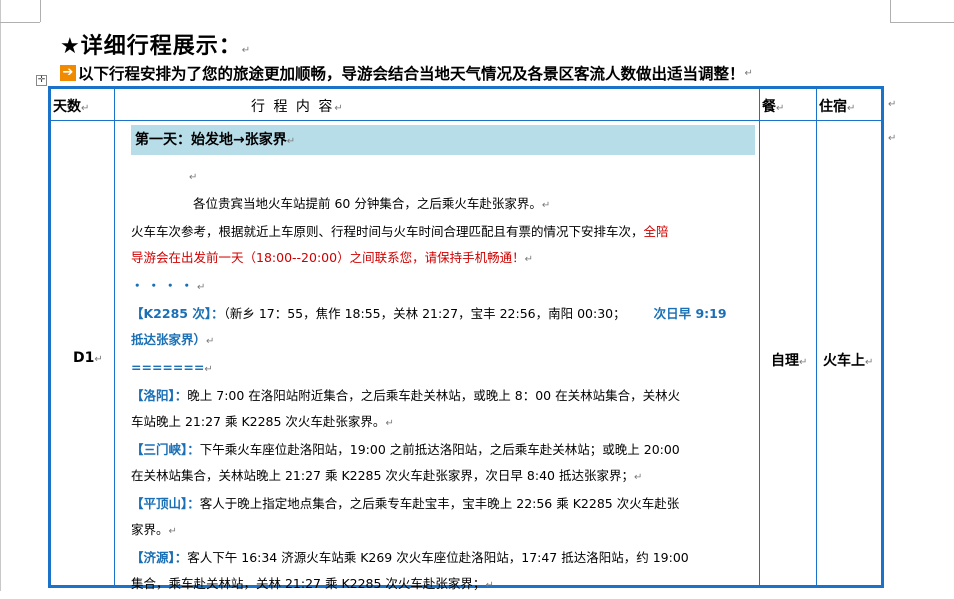 The image size is (954, 599). What do you see at coordinates (848, 361) in the screenshot?
I see `lodging-value: 火车上↵` at bounding box center [848, 361].